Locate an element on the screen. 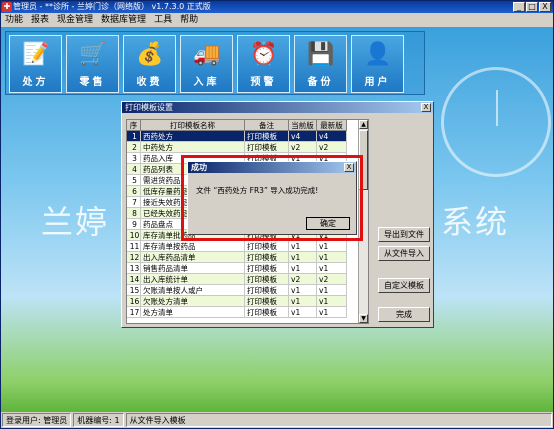 The height and width of the screenshot is (429, 554). table-cell: 2 is located at coordinates (134, 147).